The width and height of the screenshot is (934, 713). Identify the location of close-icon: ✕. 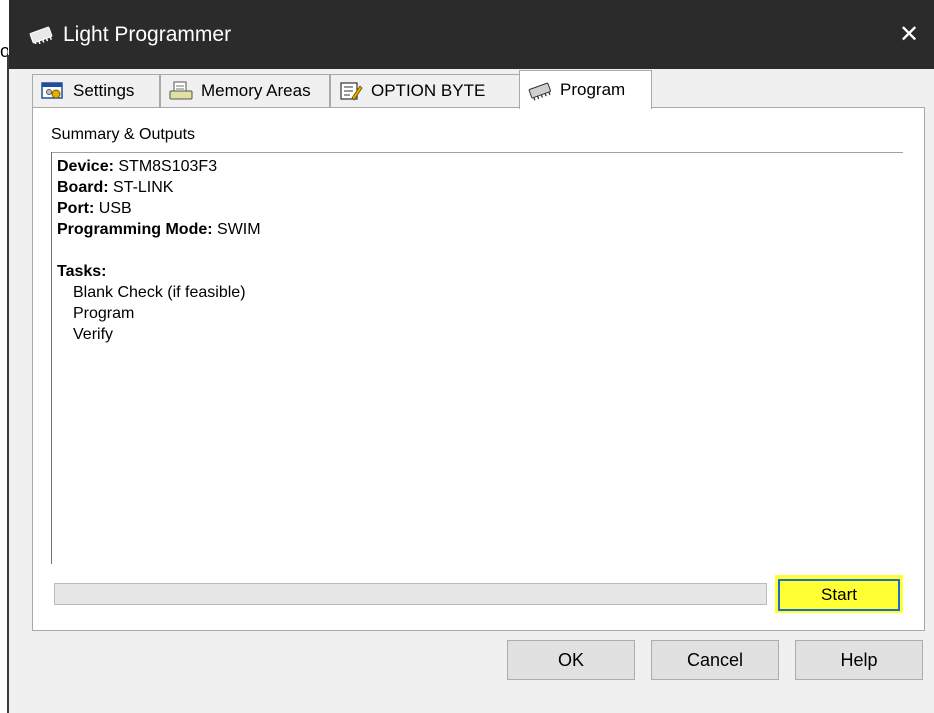
(909, 34).